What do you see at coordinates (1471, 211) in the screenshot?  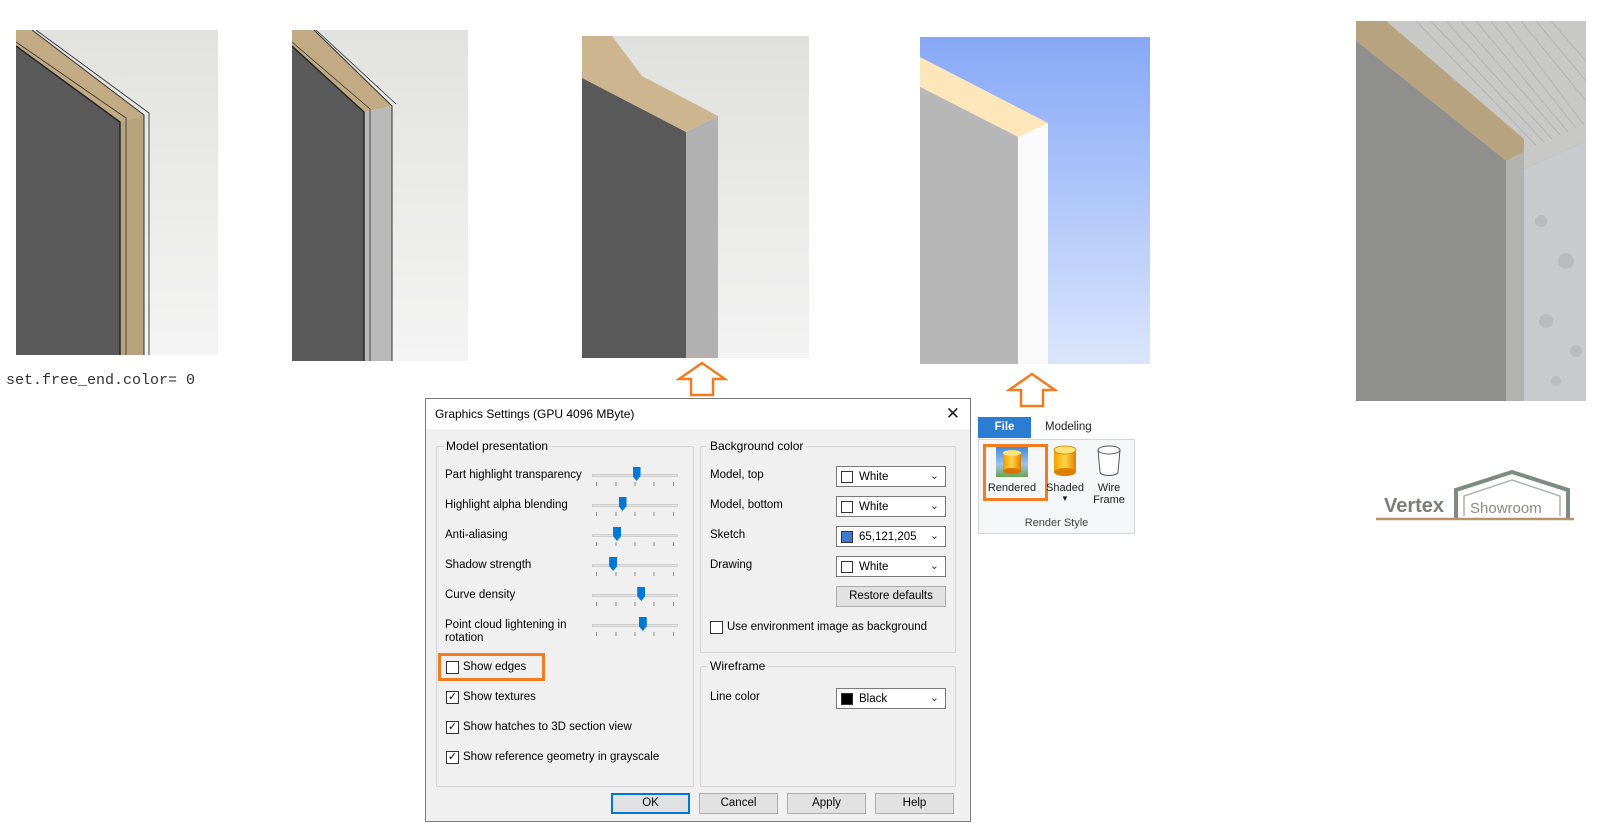 I see `render-preview-showroom` at bounding box center [1471, 211].